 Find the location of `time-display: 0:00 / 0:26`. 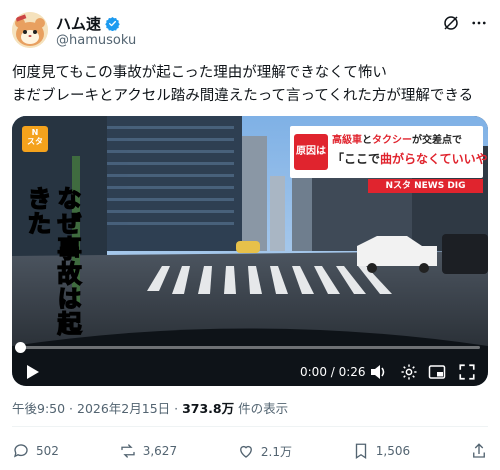

time-display: 0:00 / 0:26 is located at coordinates (333, 372).